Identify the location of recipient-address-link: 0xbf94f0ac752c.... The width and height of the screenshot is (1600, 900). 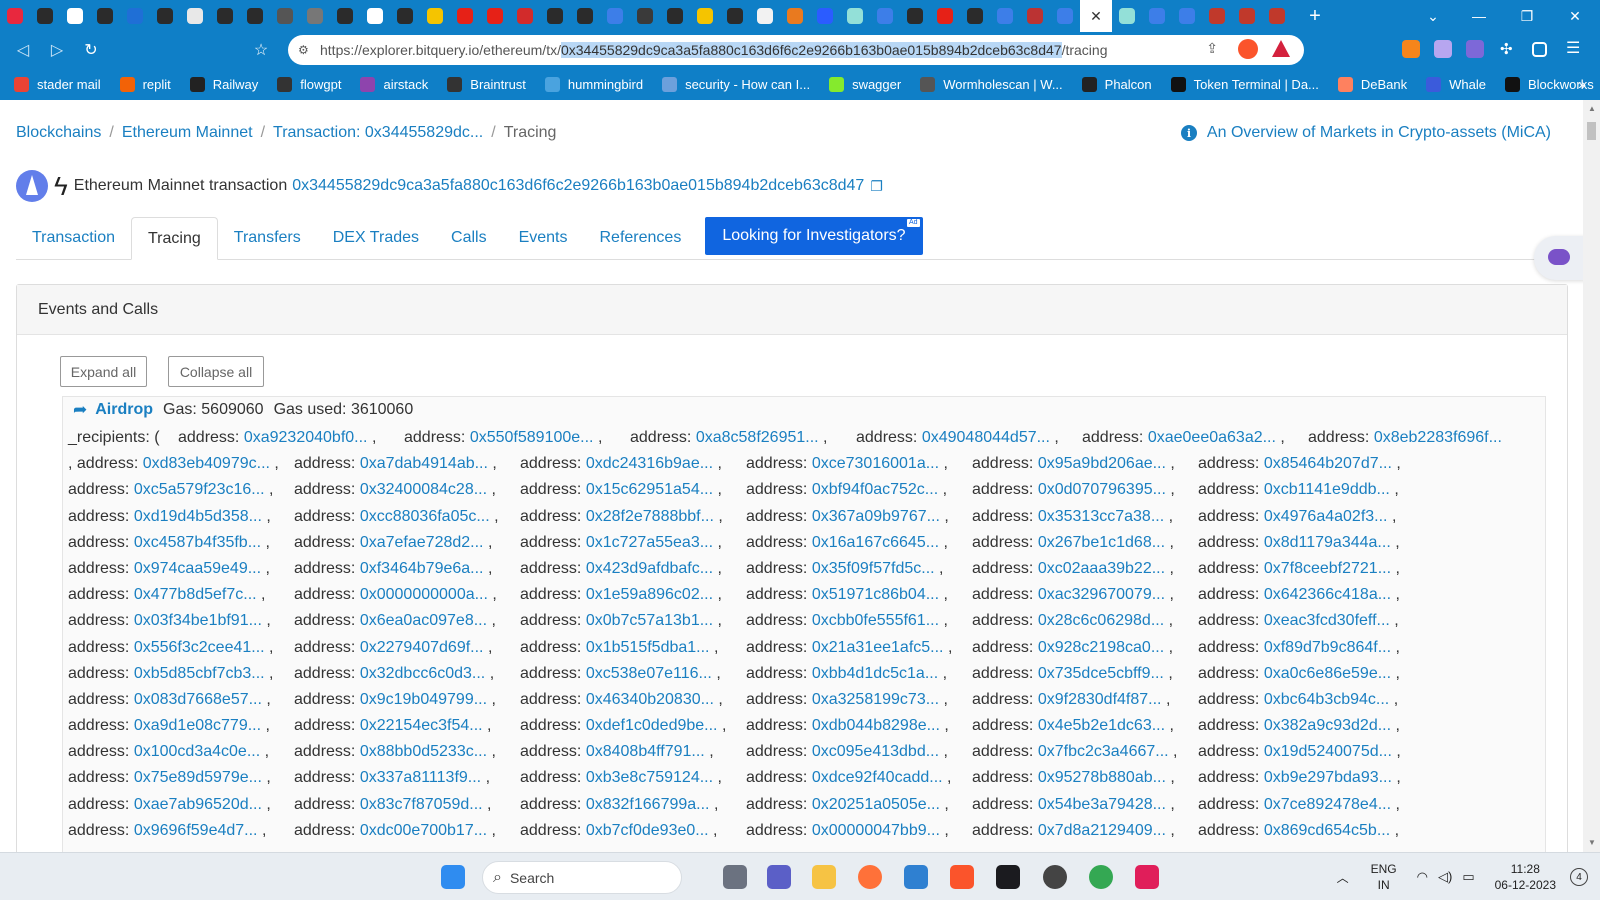
(875, 489).